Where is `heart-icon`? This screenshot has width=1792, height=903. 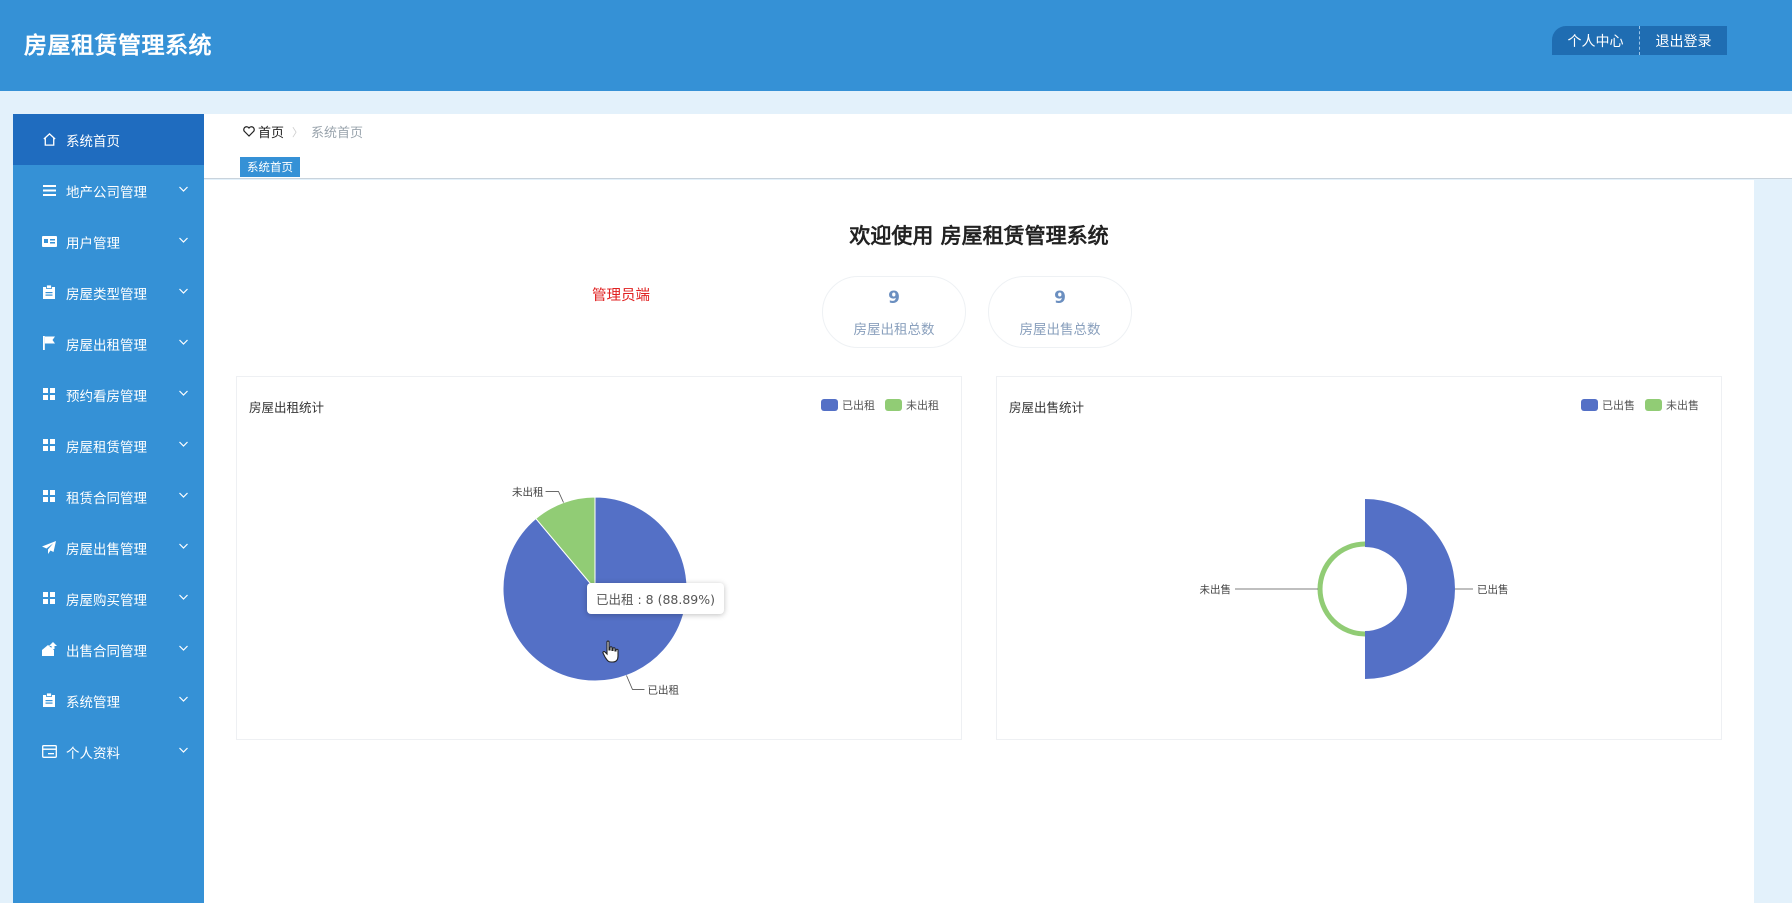 heart-icon is located at coordinates (249, 131).